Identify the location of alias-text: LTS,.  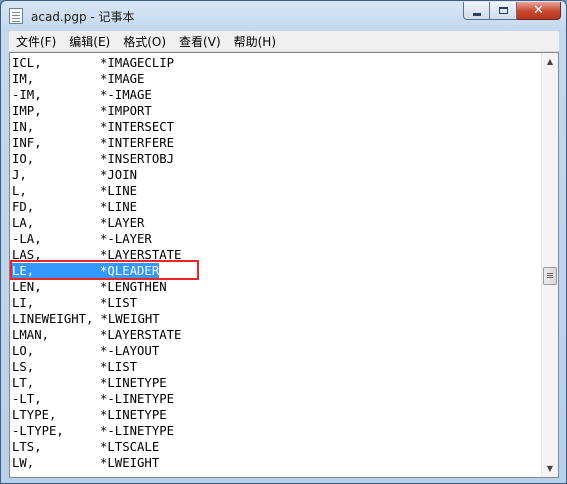
(27, 447).